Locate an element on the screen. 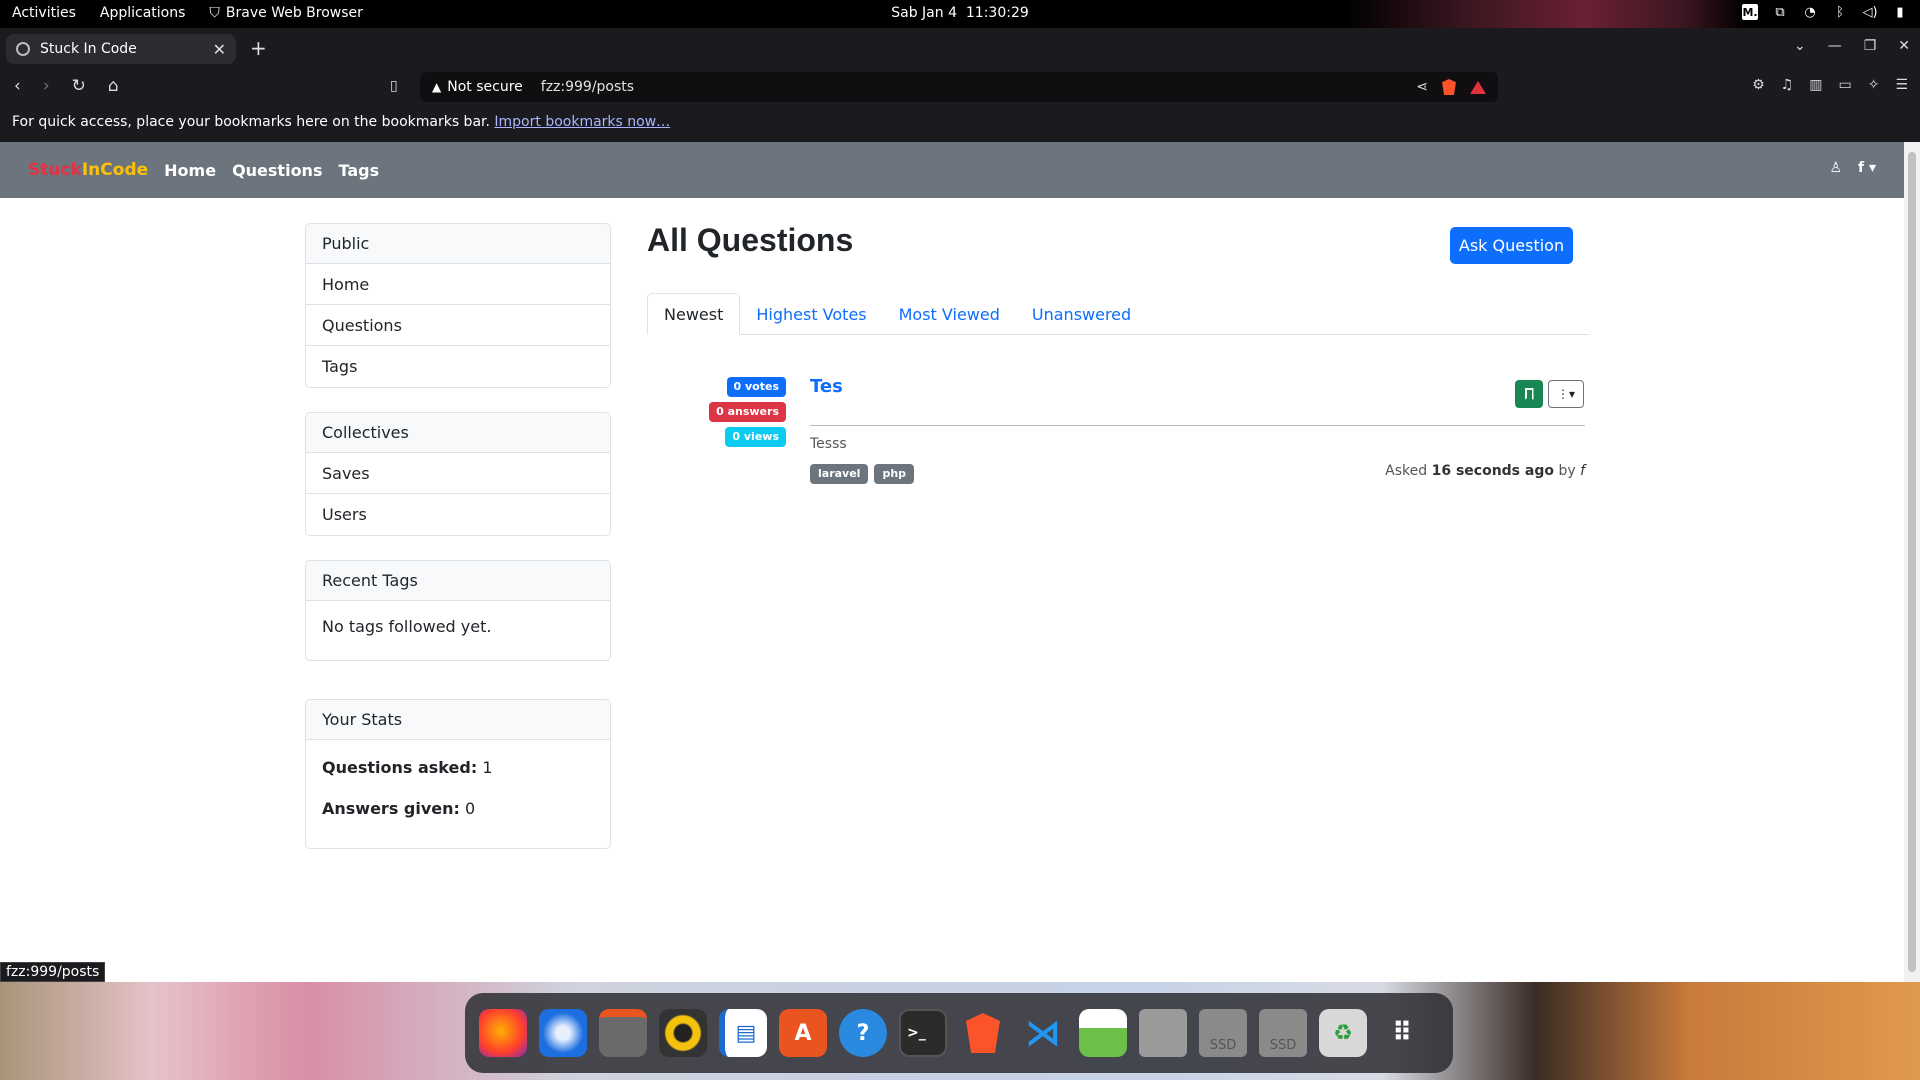  page-title: All Questions is located at coordinates (750, 240).